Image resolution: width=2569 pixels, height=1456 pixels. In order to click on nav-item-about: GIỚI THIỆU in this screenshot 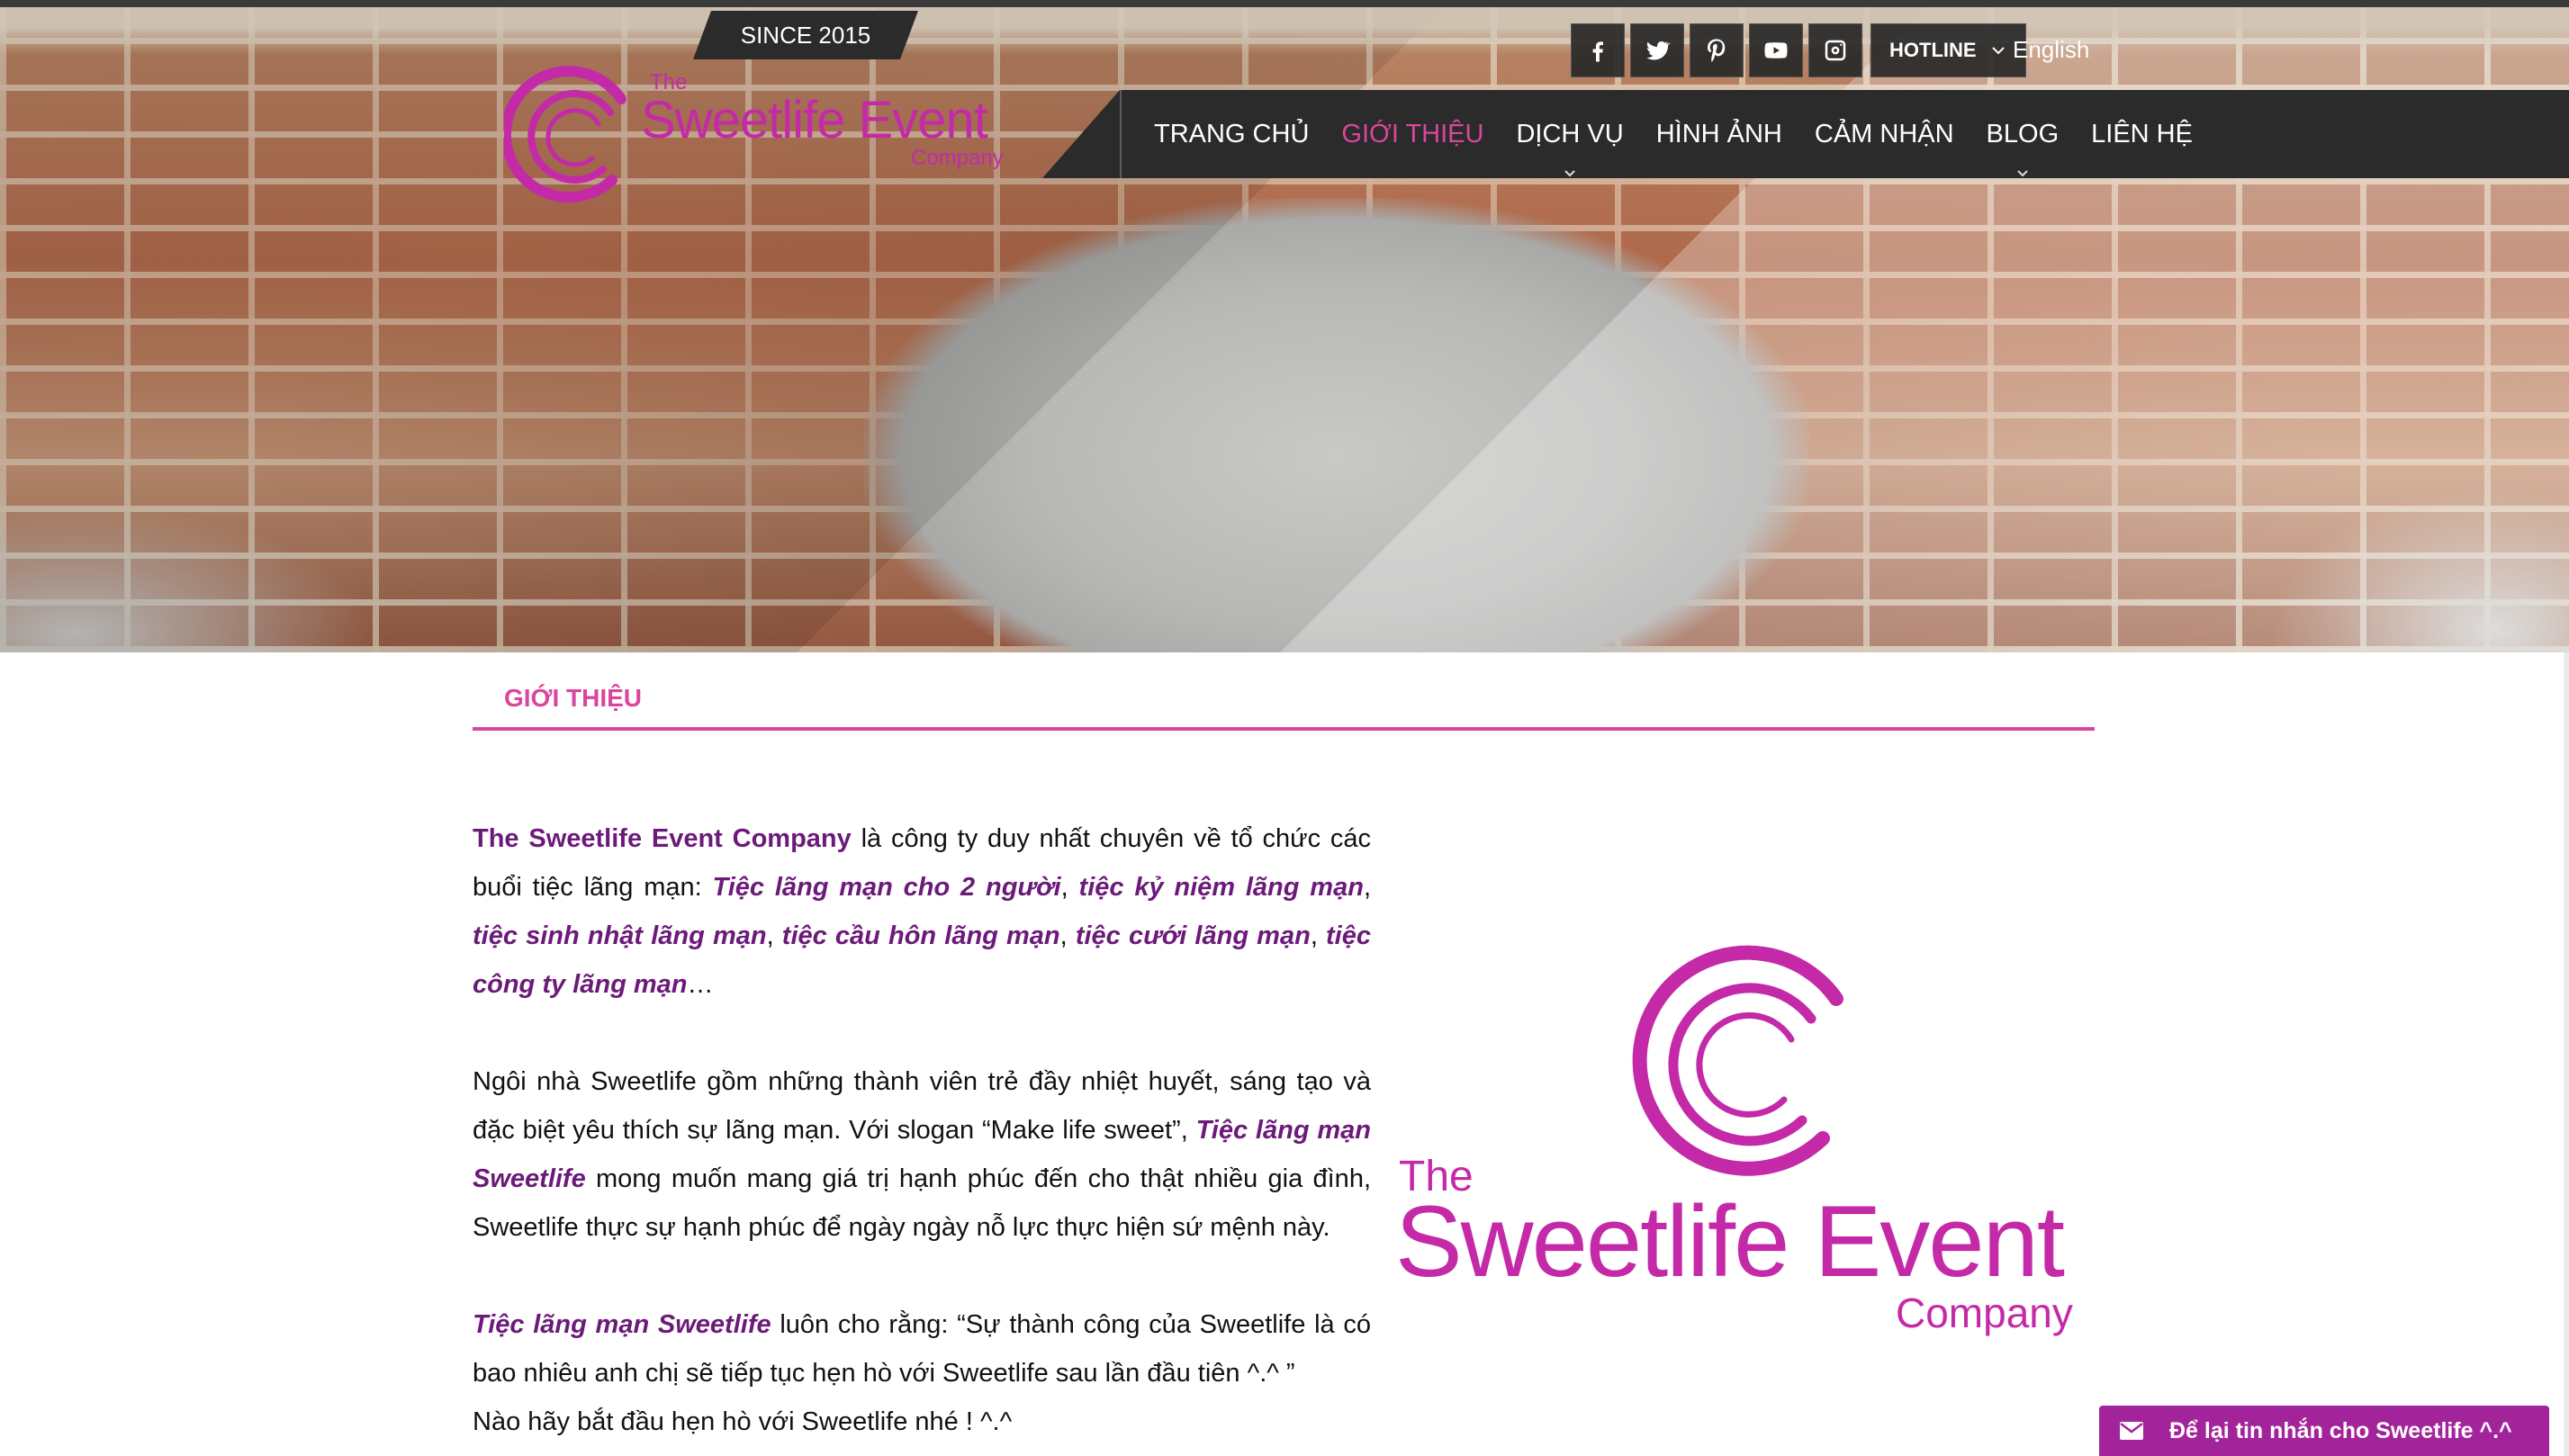, I will do `click(1412, 134)`.